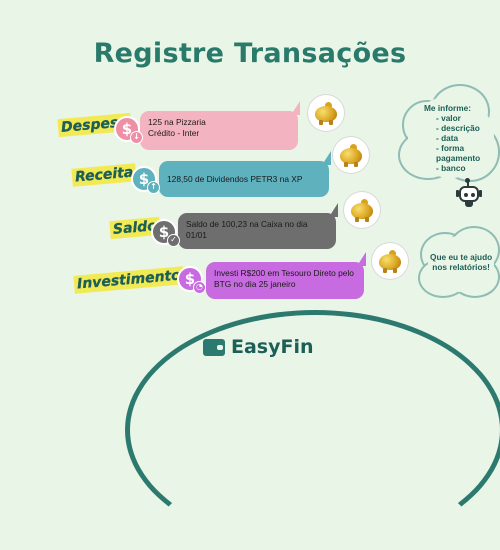 This screenshot has width=500, height=550. What do you see at coordinates (177, 122) in the screenshot?
I see `bubble-text-line1: 125 na Pizzaria` at bounding box center [177, 122].